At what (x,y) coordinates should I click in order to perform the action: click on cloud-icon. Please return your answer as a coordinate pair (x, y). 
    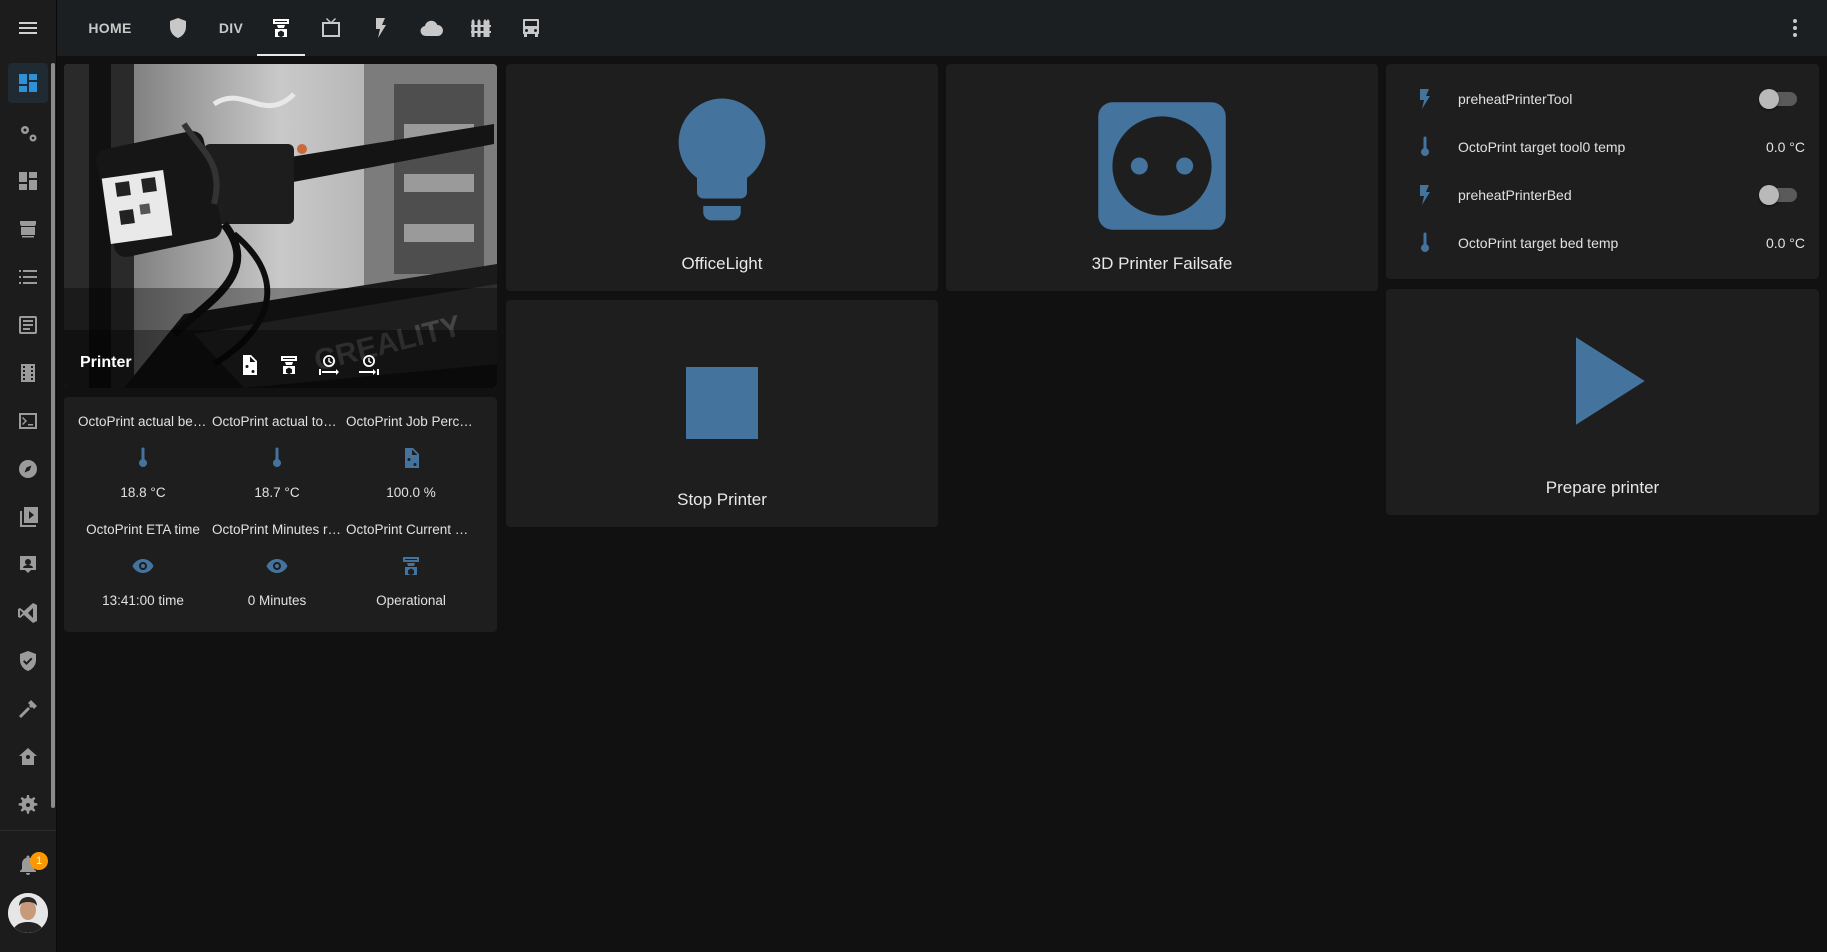
    Looking at the image, I should click on (431, 28).